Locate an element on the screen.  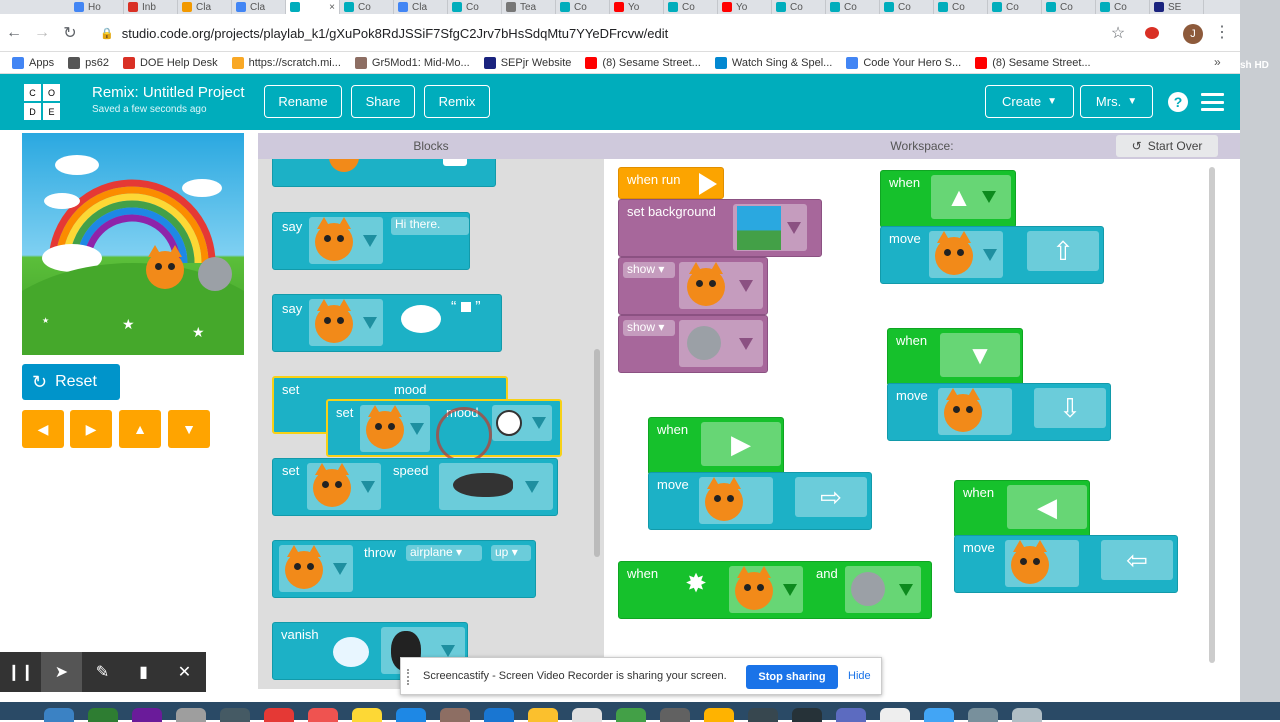
set-background-block: set background is located at coordinates (720, 228).